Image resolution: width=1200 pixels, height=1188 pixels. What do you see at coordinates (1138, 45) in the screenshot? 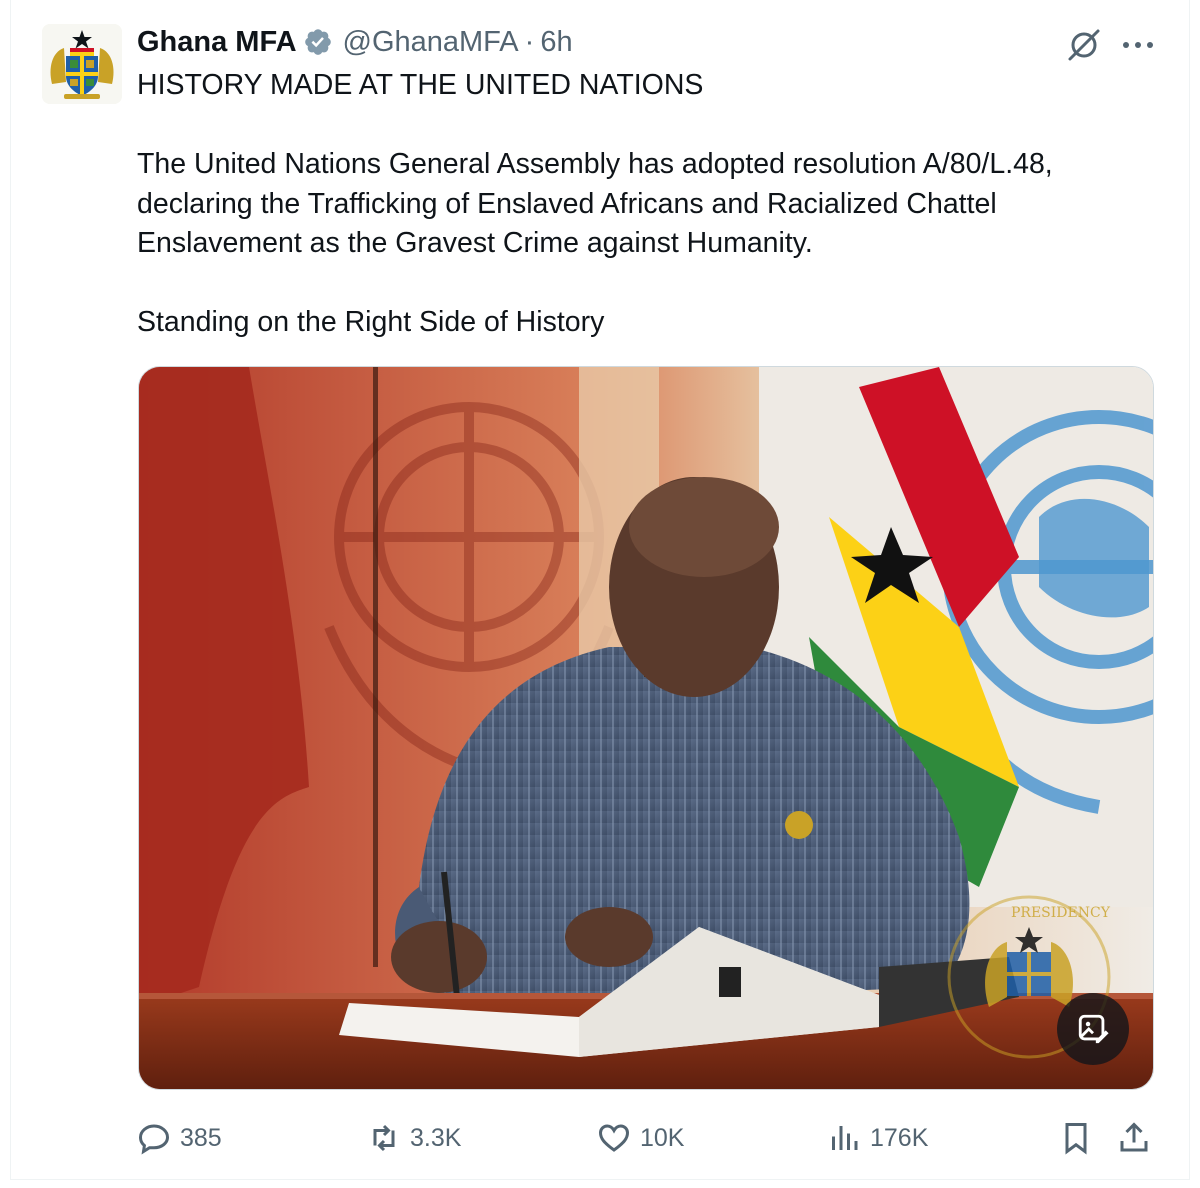
I see `more-icon` at bounding box center [1138, 45].